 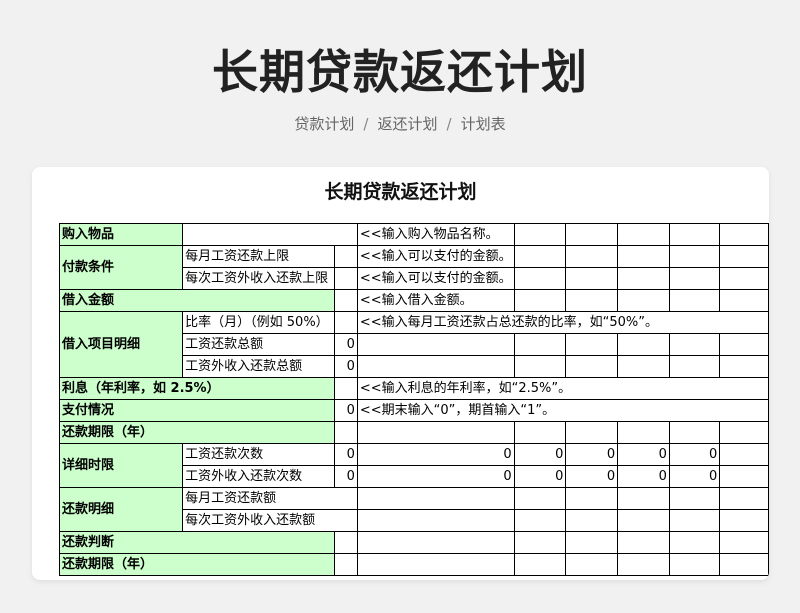 I want to click on sublabel: 每次工资外收入还款额, so click(x=270, y=520).